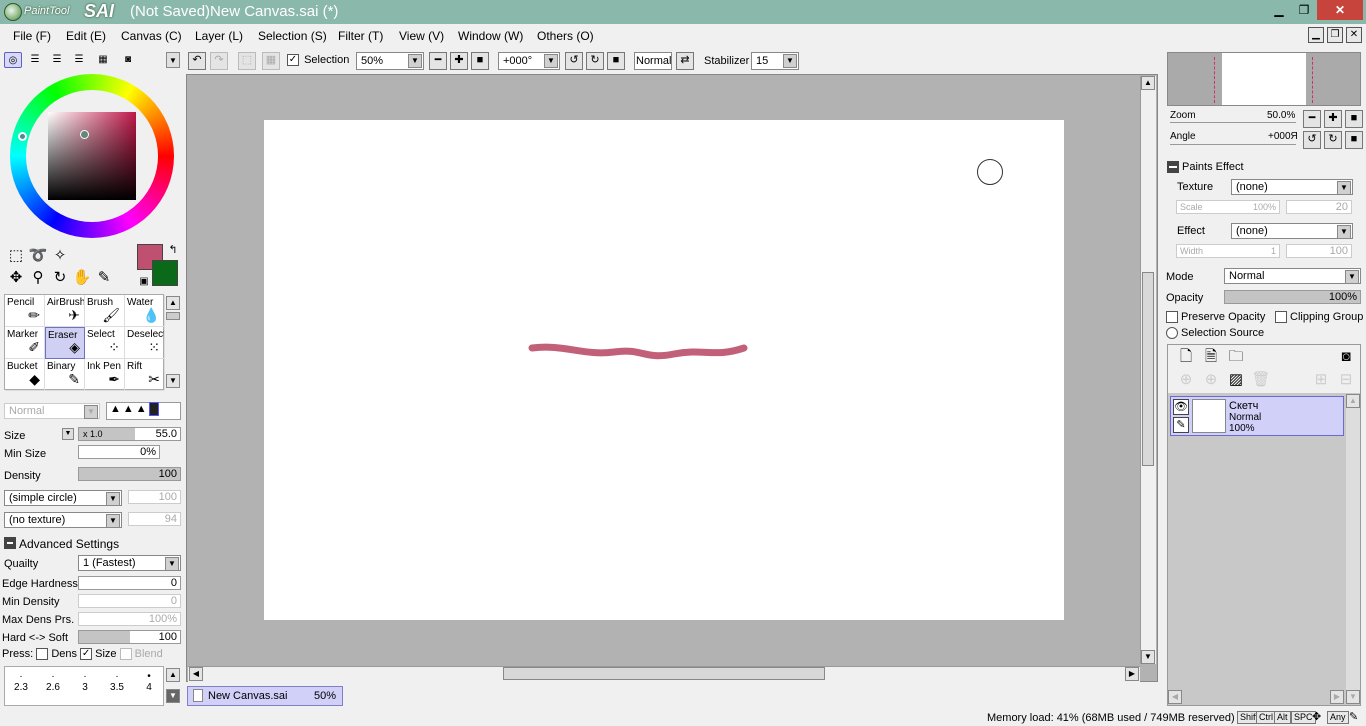 This screenshot has height=726, width=1366. Describe the element at coordinates (173, 381) in the screenshot. I see `tool-scroll-down: ▼` at that location.